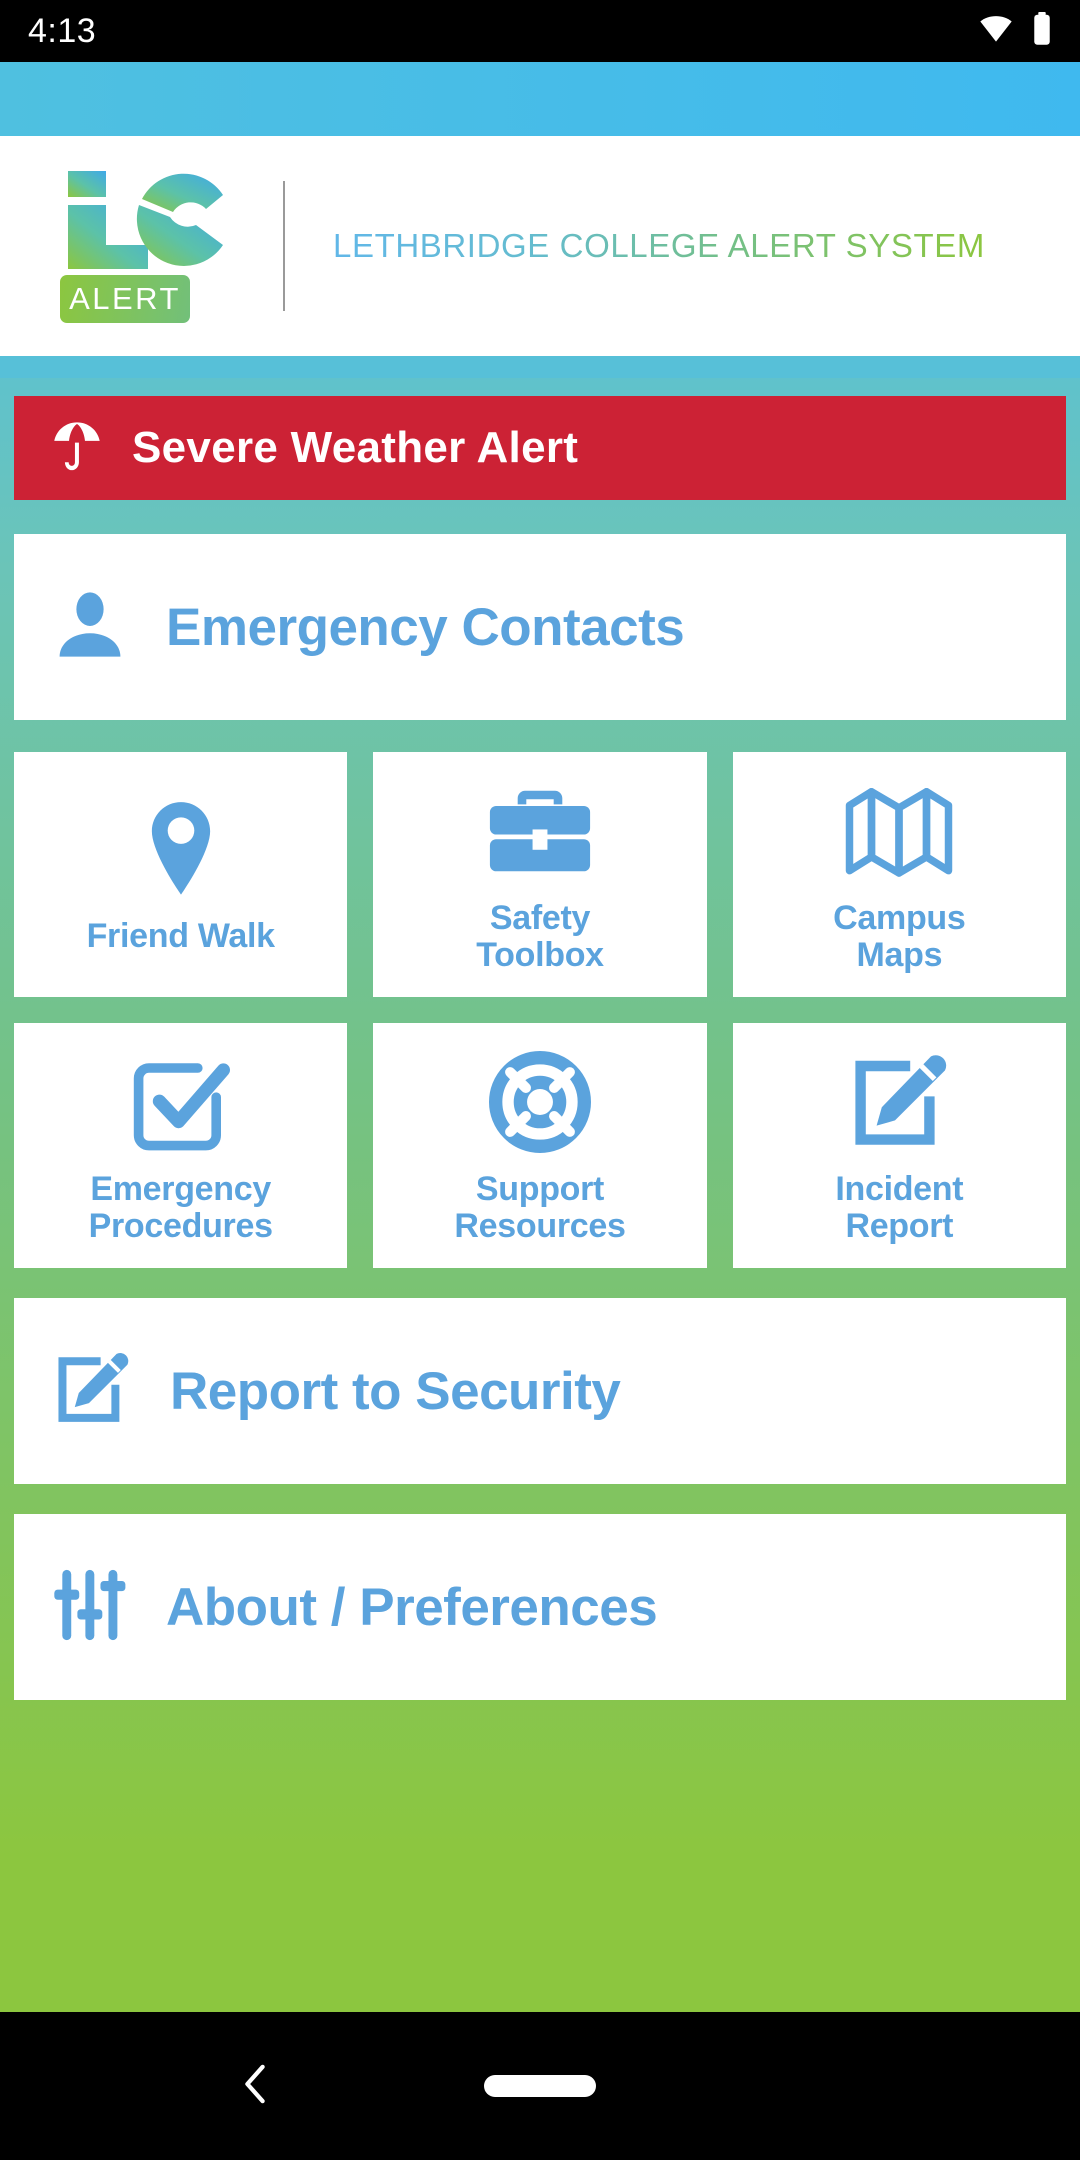 Image resolution: width=1080 pixels, height=2160 pixels. I want to click on severe-weather-alert-banner: Severe Weather Alert, so click(540, 448).